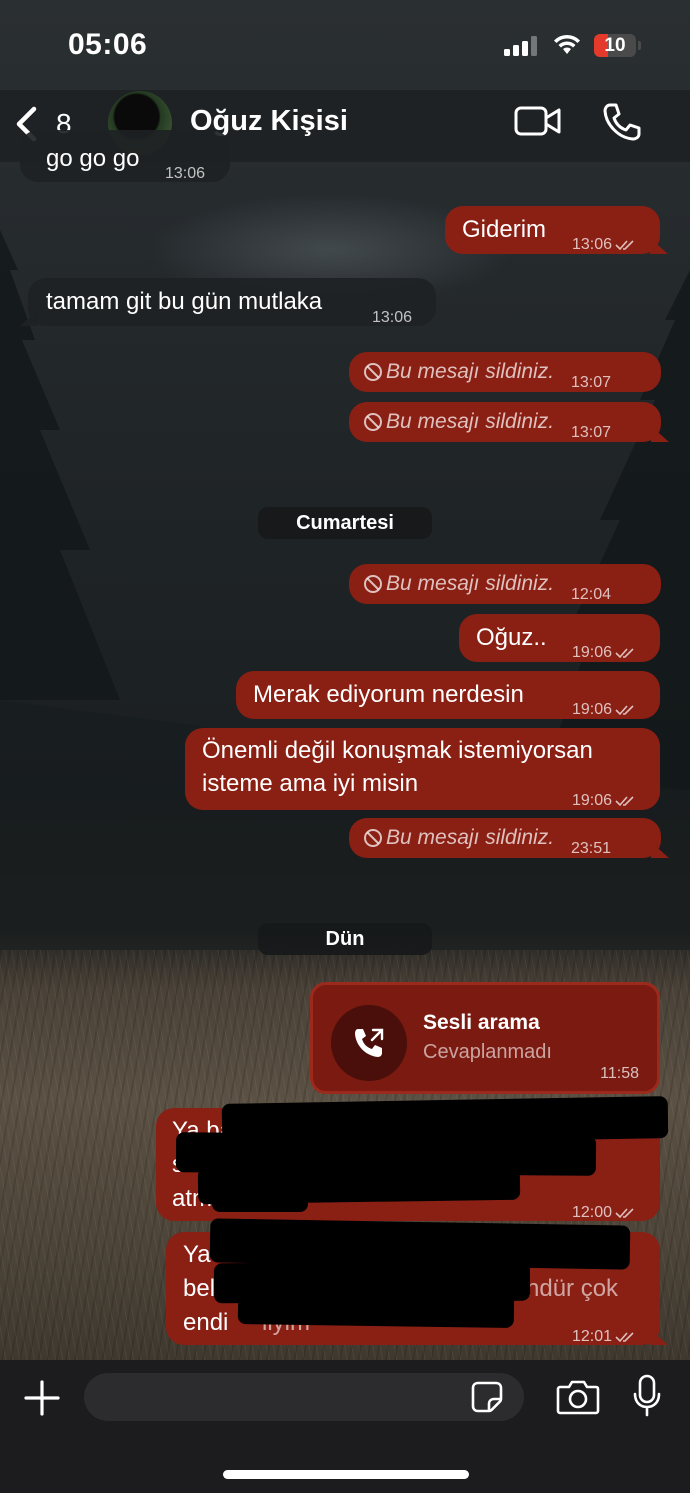 The height and width of the screenshot is (1493, 690). I want to click on call-icon-circle, so click(369, 1043).